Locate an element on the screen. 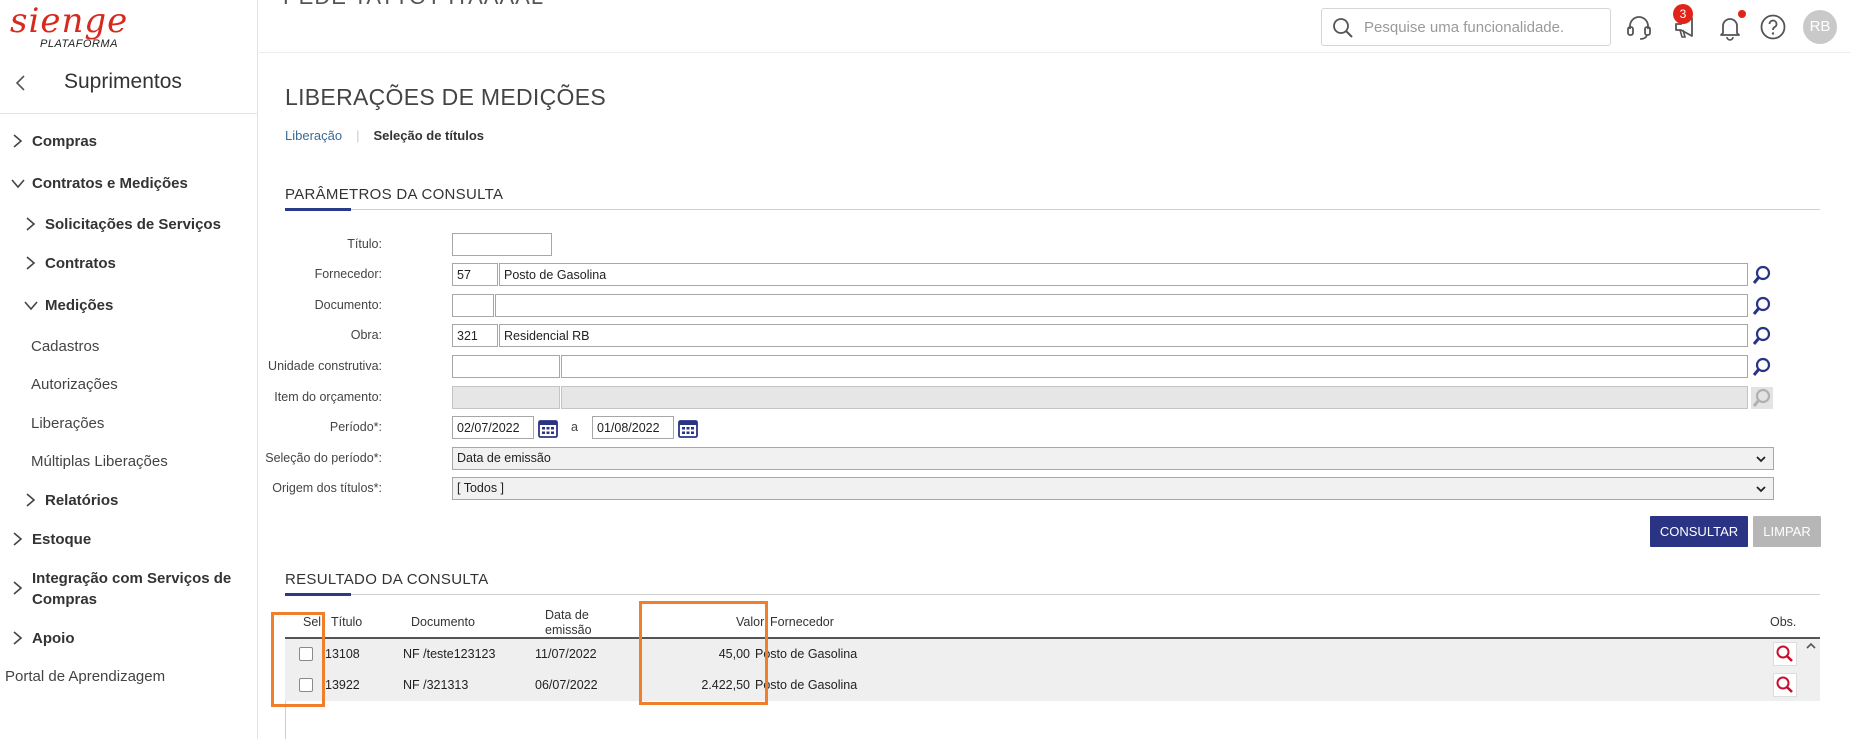 The height and width of the screenshot is (739, 1850). field-row-item-orcamento: Item do orçamento: is located at coordinates (1054, 398).